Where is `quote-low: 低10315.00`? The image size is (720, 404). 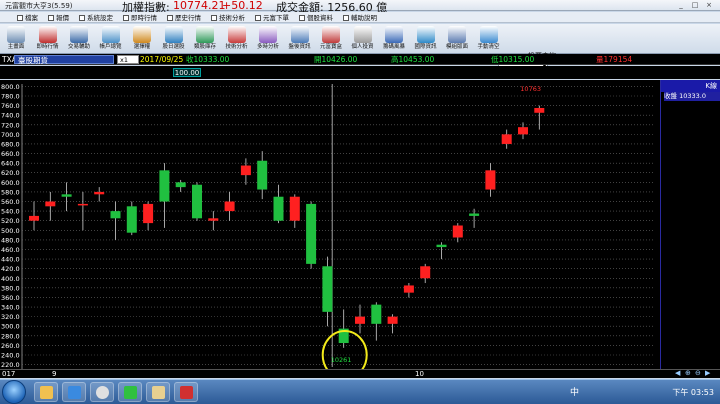
quote-low: 低10315.00 is located at coordinates (513, 59).